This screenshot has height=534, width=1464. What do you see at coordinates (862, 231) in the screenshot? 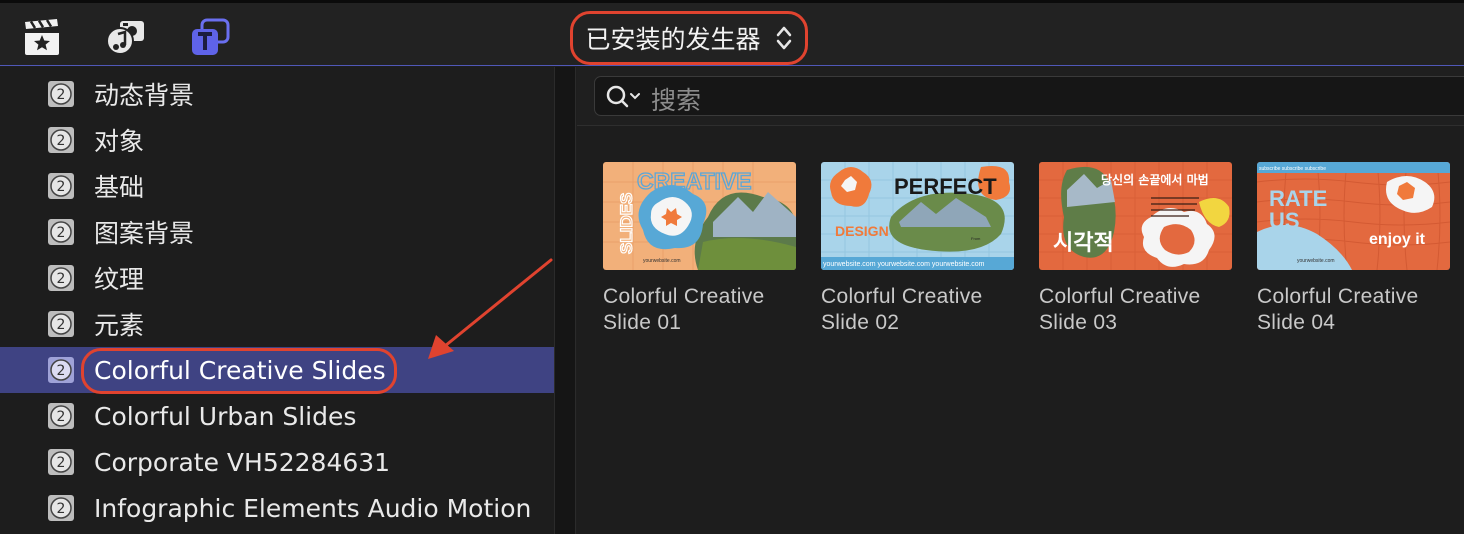
I see `svg-text: DESIGN` at bounding box center [862, 231].